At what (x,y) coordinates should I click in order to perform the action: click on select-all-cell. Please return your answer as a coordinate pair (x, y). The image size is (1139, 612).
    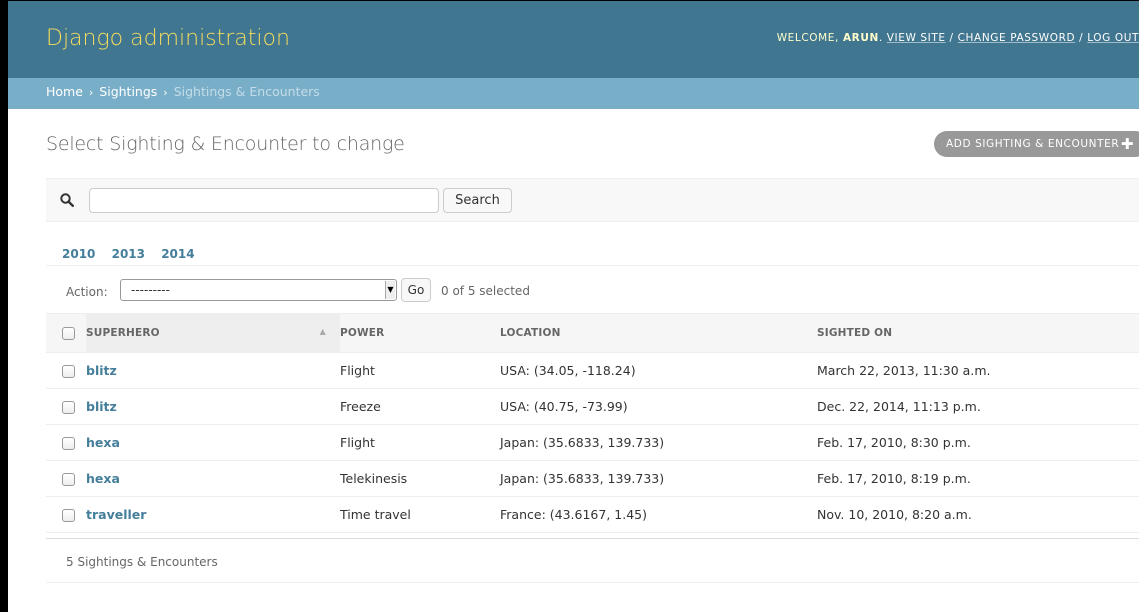
    Looking at the image, I should click on (66, 333).